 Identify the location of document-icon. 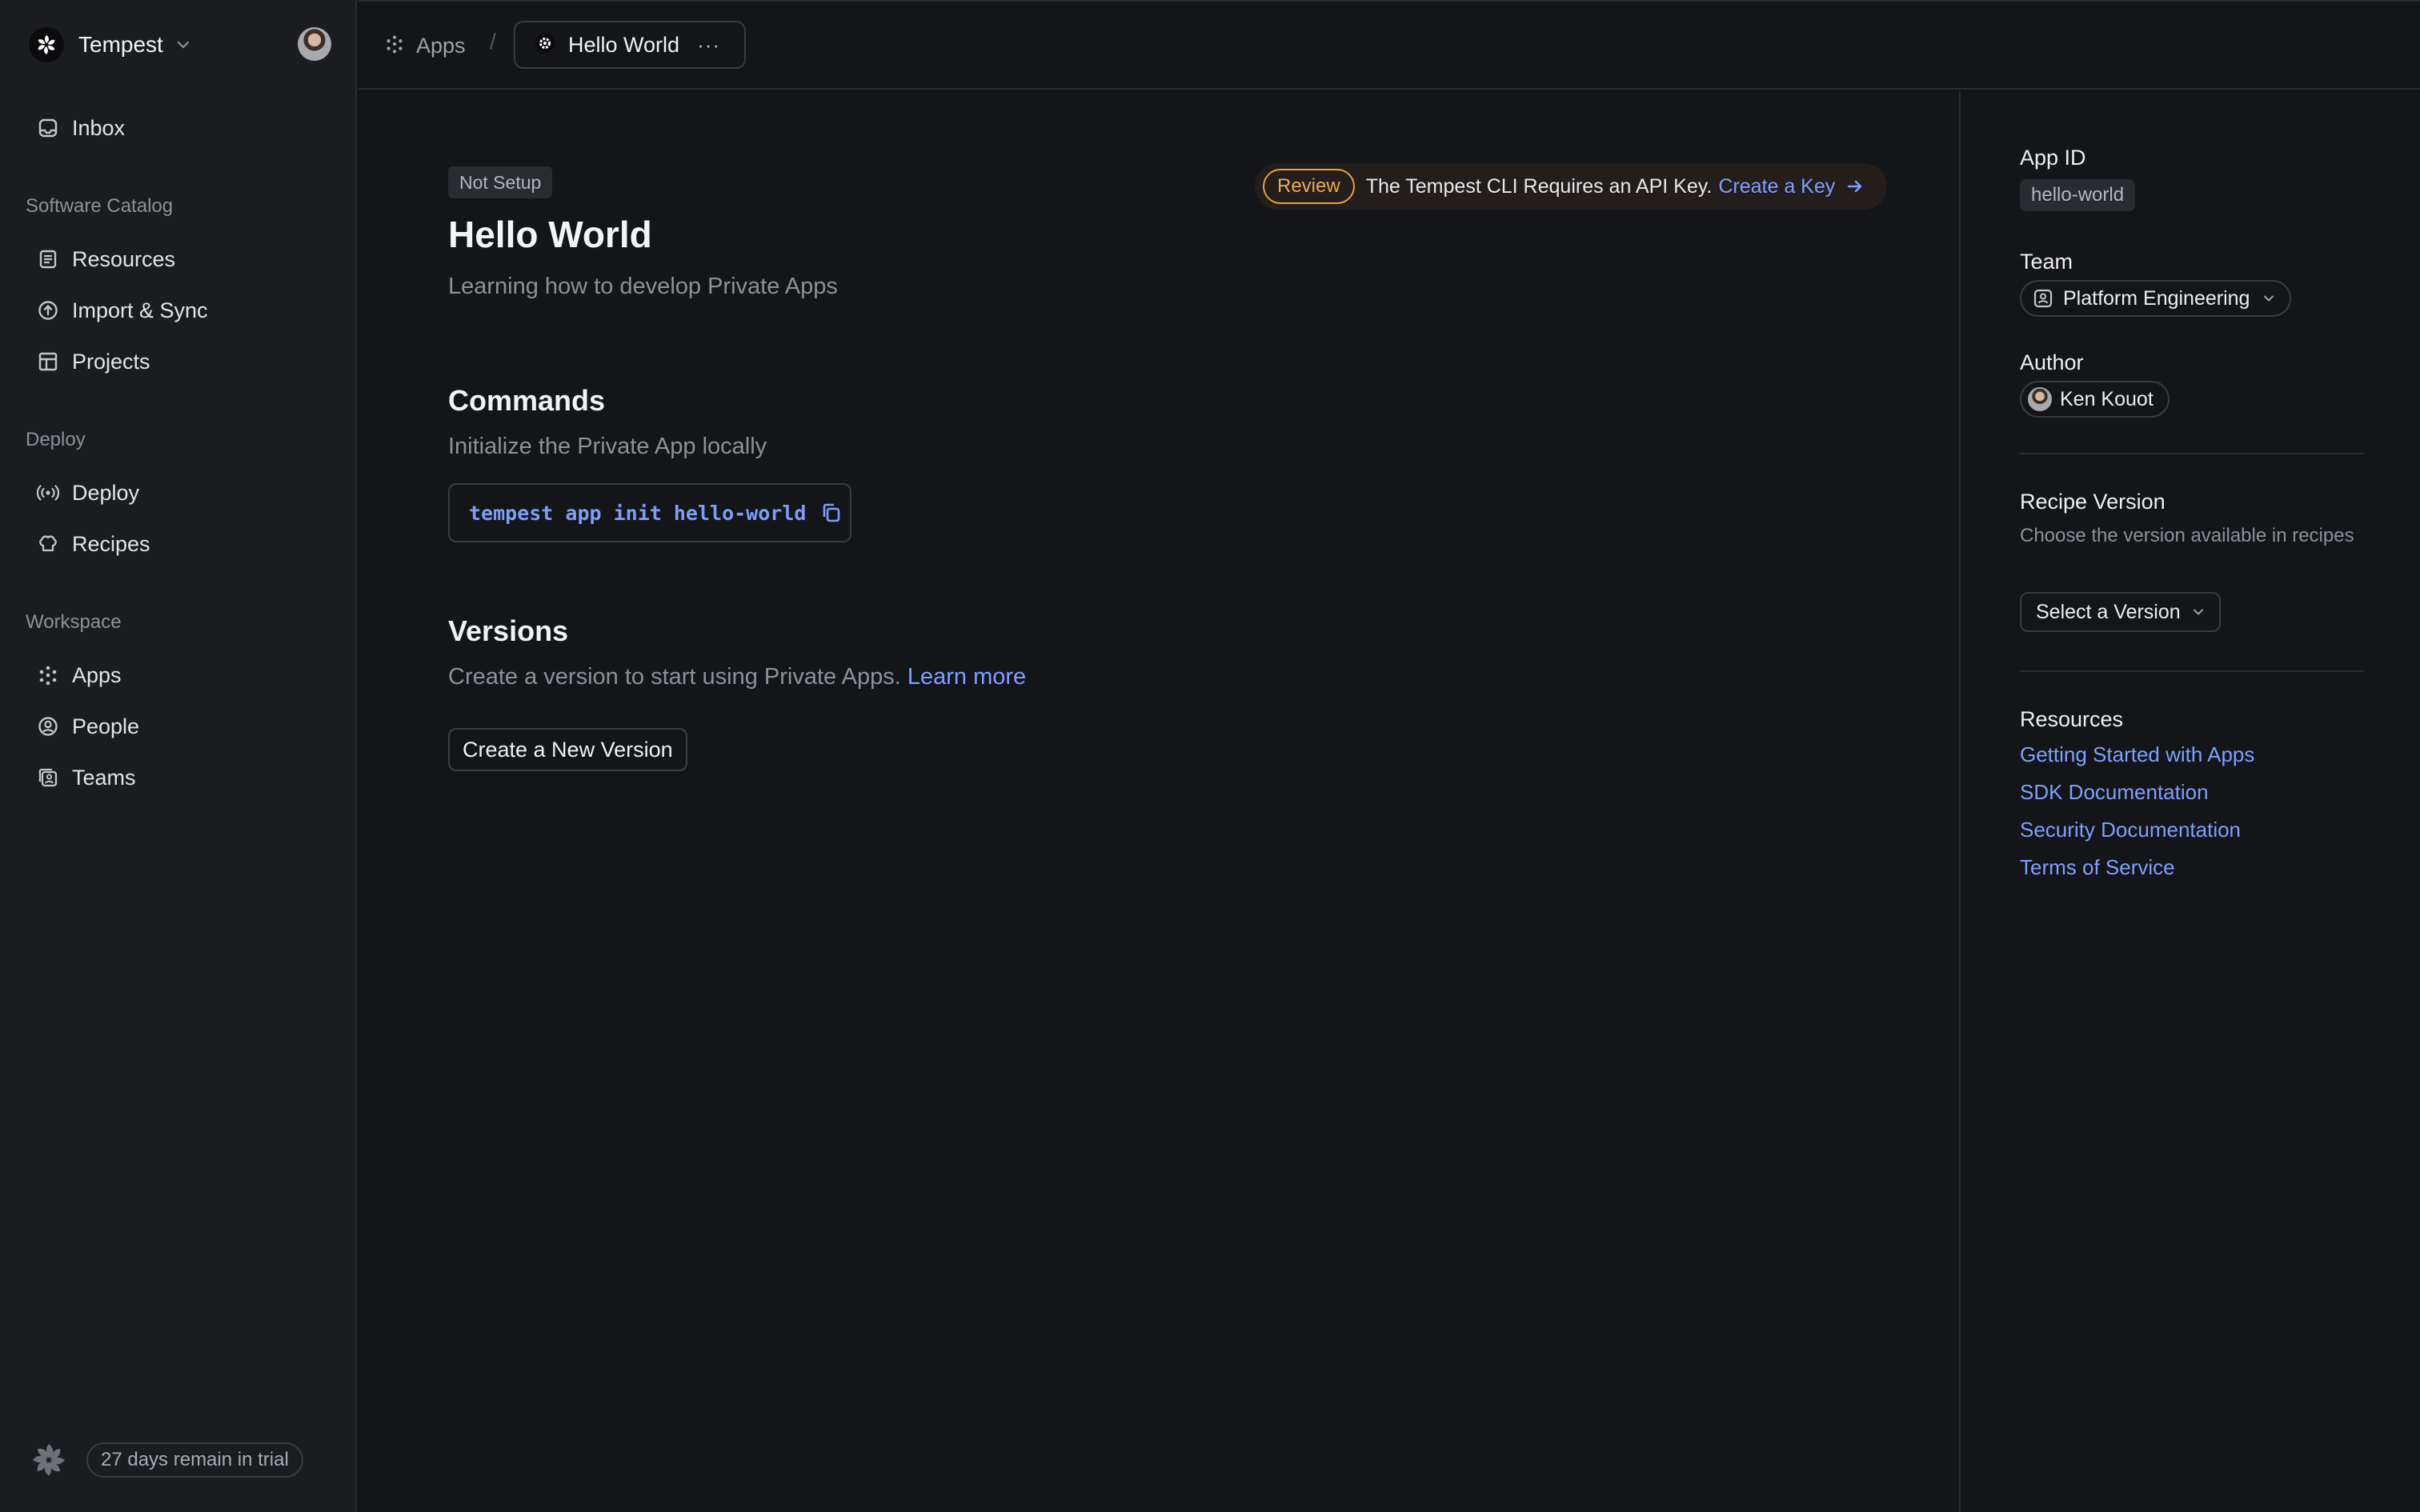
(48, 259).